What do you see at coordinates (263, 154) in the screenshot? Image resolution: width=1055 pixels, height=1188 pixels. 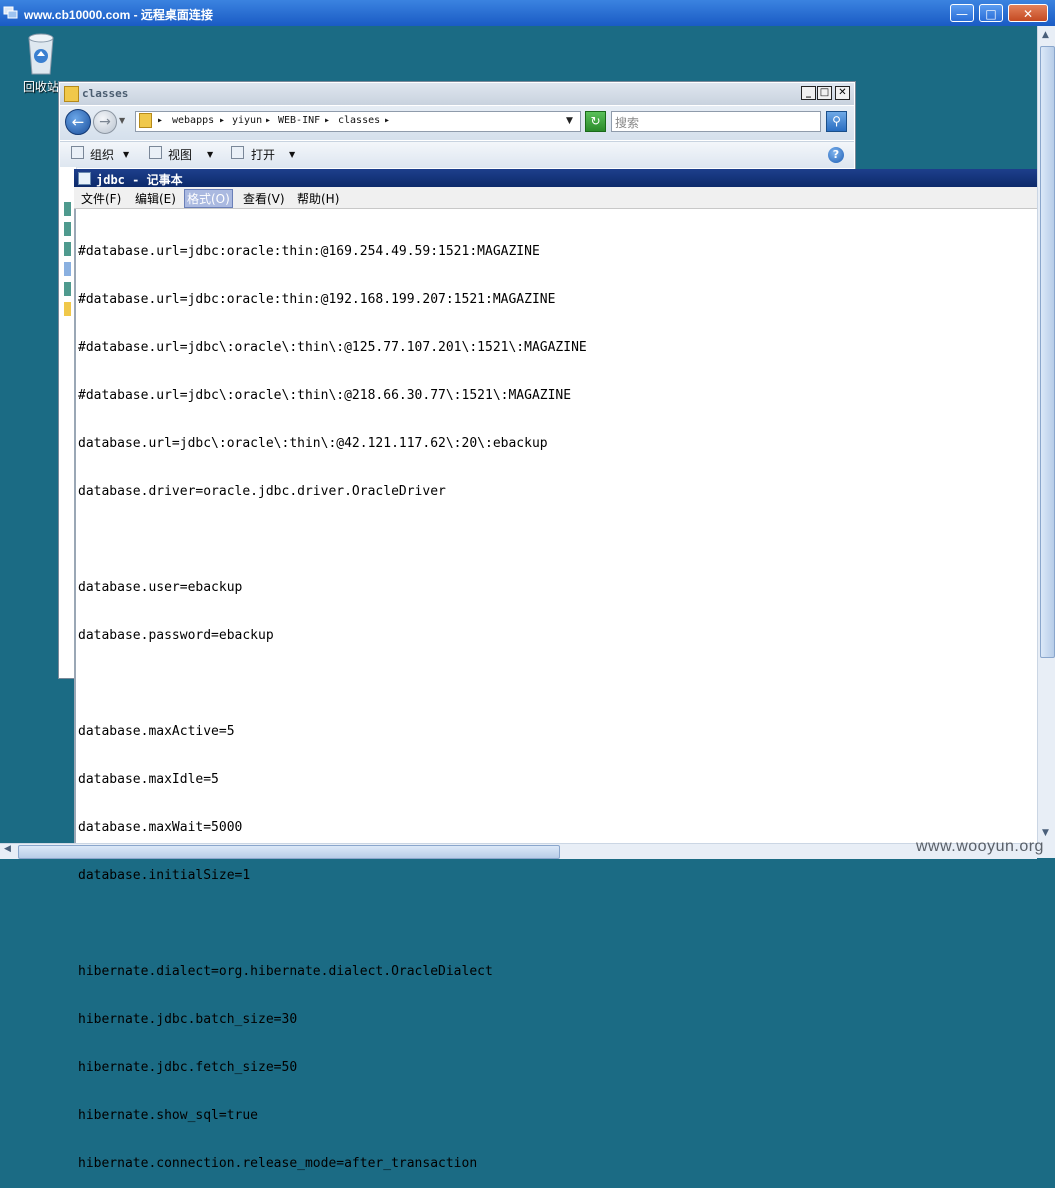 I see `open-button: 打开` at bounding box center [263, 154].